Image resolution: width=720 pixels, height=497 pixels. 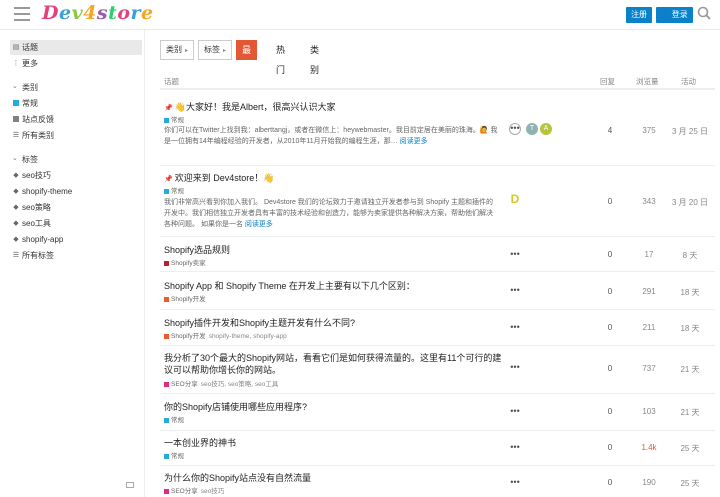 I want to click on topic-title-text: 欢迎来到 Dev4store！👋, so click(x=224, y=178).